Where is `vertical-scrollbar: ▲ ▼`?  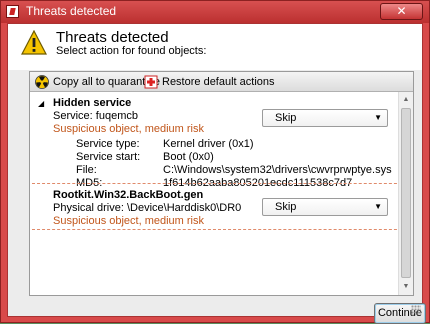 vertical-scrollbar: ▲ ▼ is located at coordinates (405, 193).